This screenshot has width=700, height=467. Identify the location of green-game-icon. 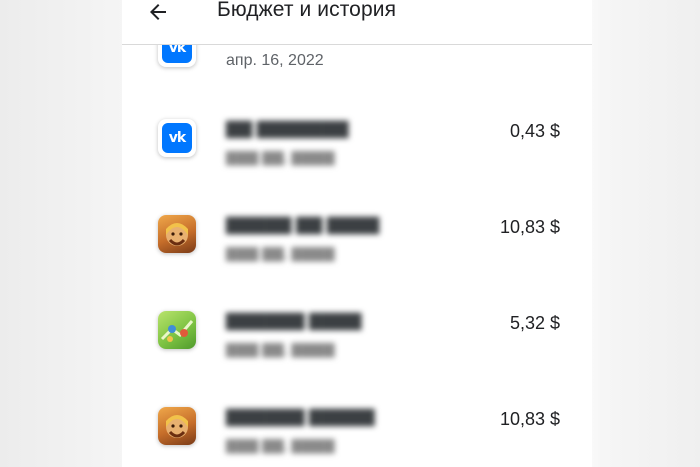
(177, 330).